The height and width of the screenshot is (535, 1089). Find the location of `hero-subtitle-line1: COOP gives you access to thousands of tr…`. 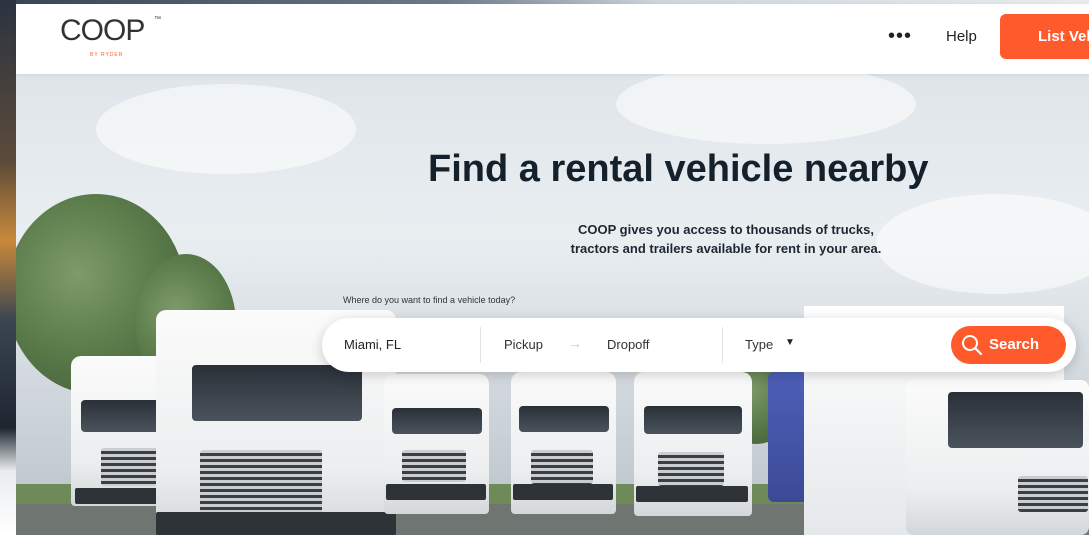

hero-subtitle-line1: COOP gives you access to thousands of tr… is located at coordinates (726, 229).